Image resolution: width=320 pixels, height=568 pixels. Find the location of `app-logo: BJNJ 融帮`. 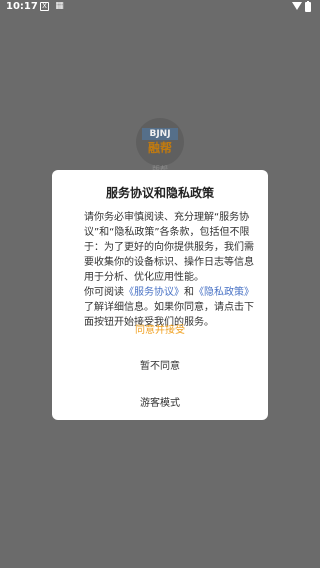

app-logo: BJNJ 融帮 is located at coordinates (160, 142).